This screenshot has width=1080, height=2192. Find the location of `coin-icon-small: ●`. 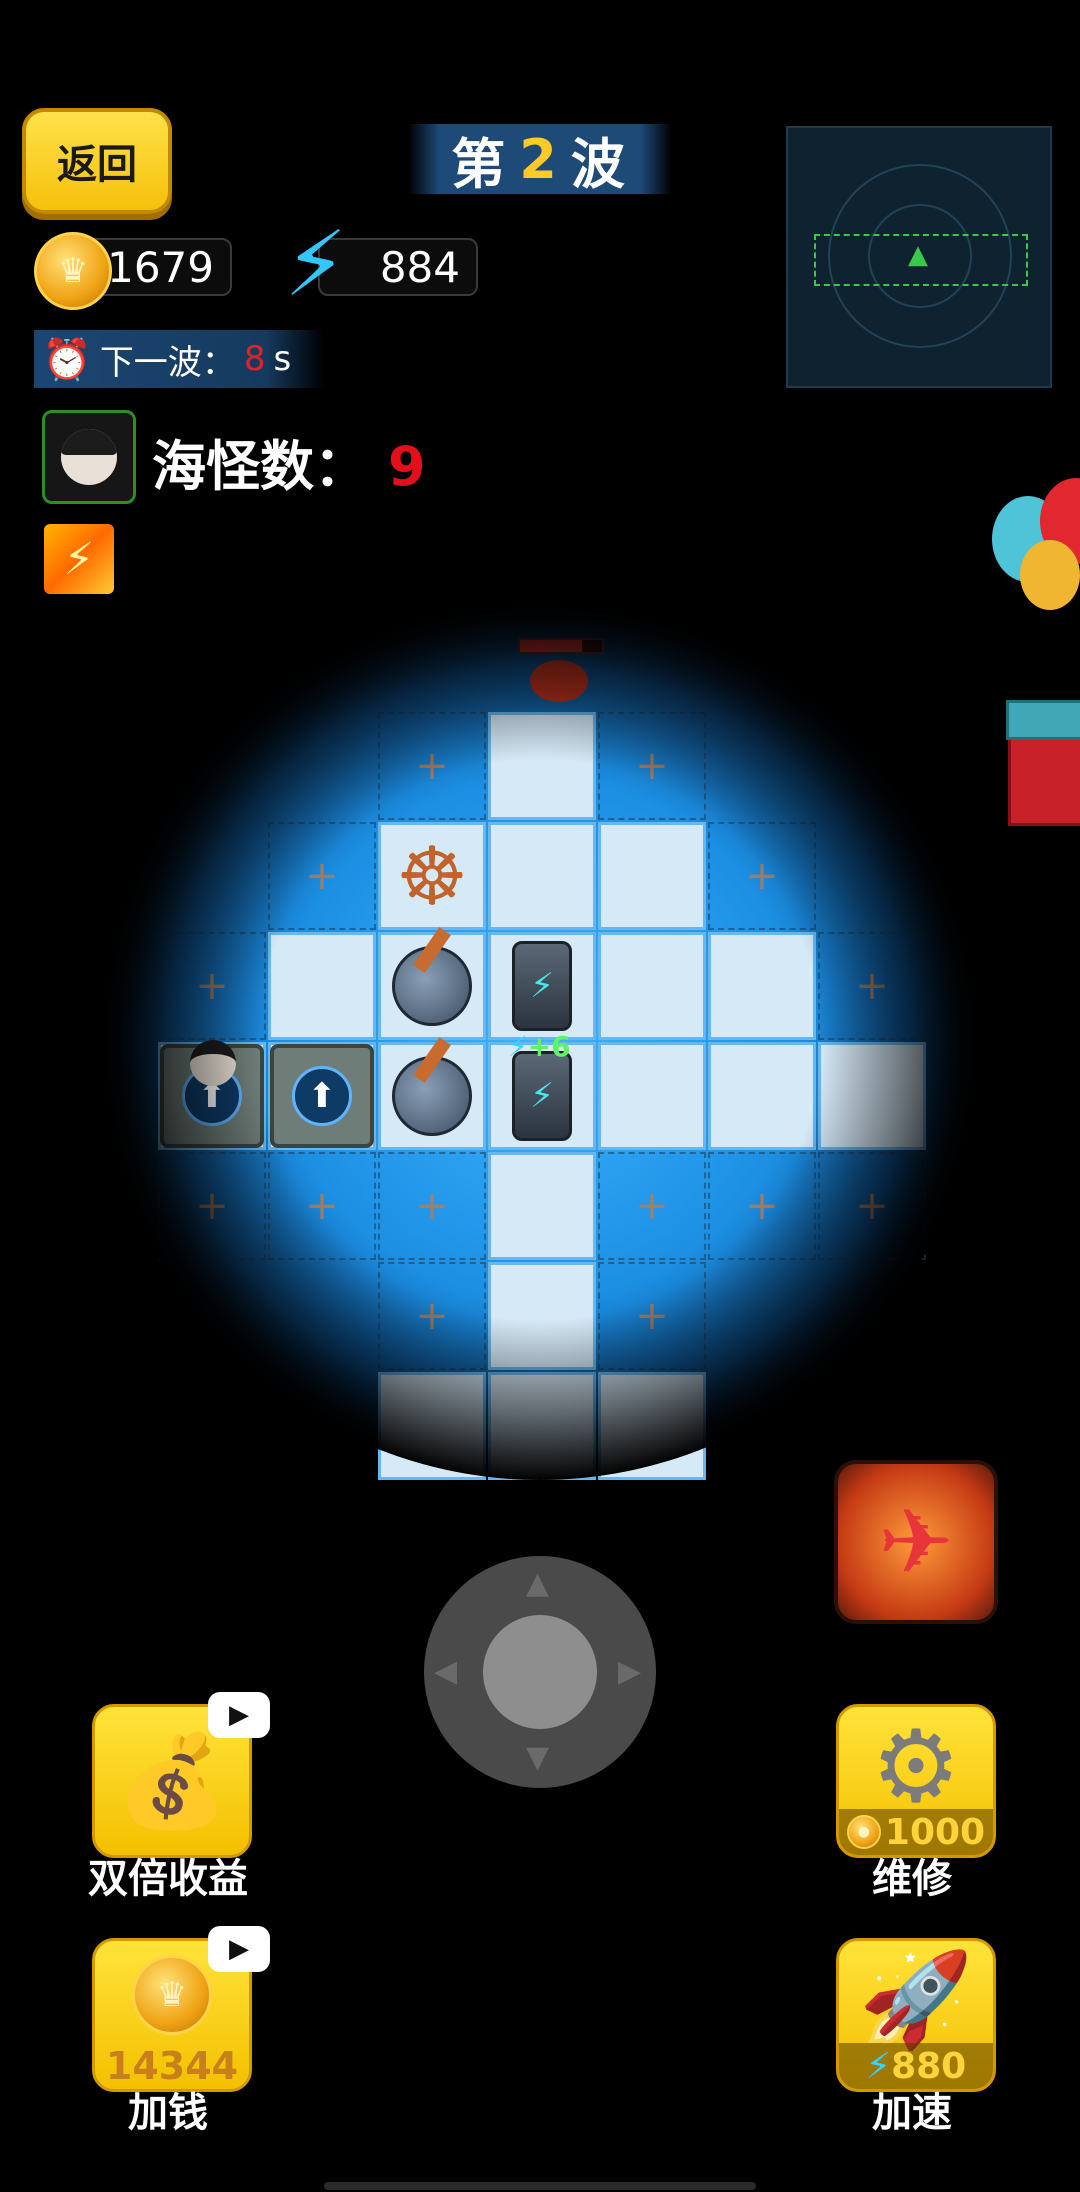

coin-icon-small: ● is located at coordinates (863, 1832).